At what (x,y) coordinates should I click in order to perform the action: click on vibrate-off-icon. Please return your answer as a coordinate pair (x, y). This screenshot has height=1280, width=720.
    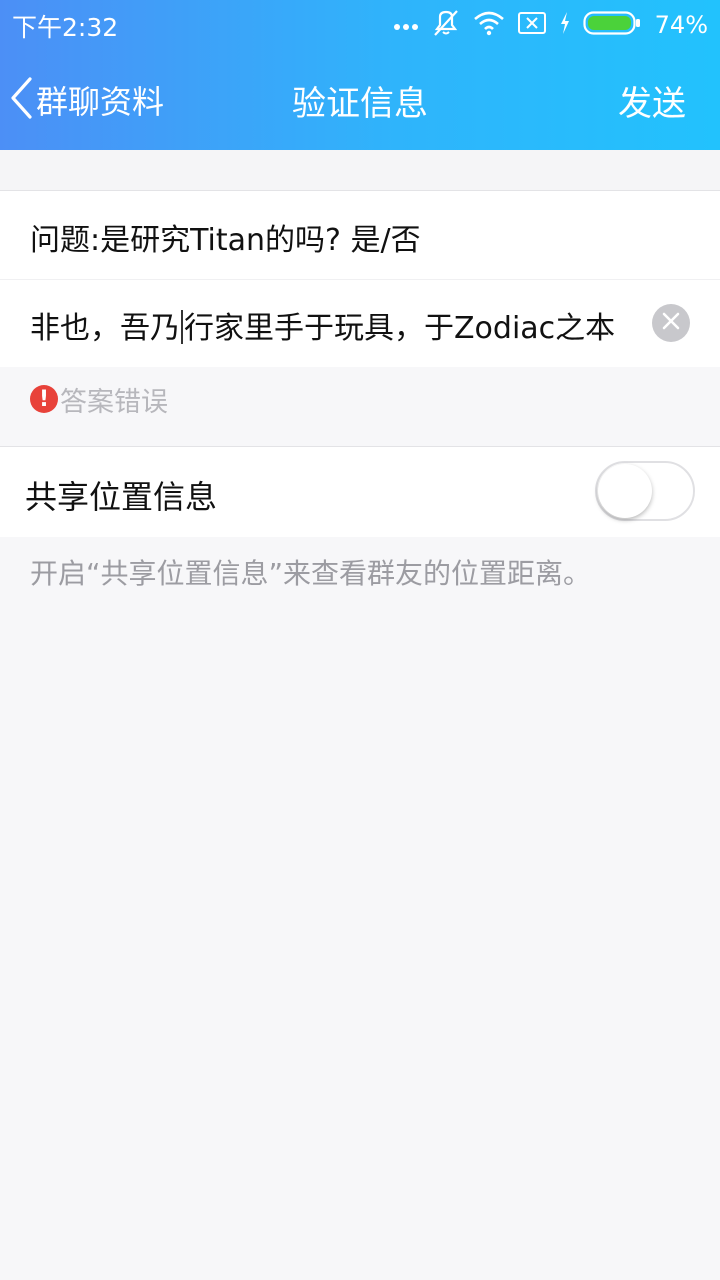
    Looking at the image, I should click on (446, 25).